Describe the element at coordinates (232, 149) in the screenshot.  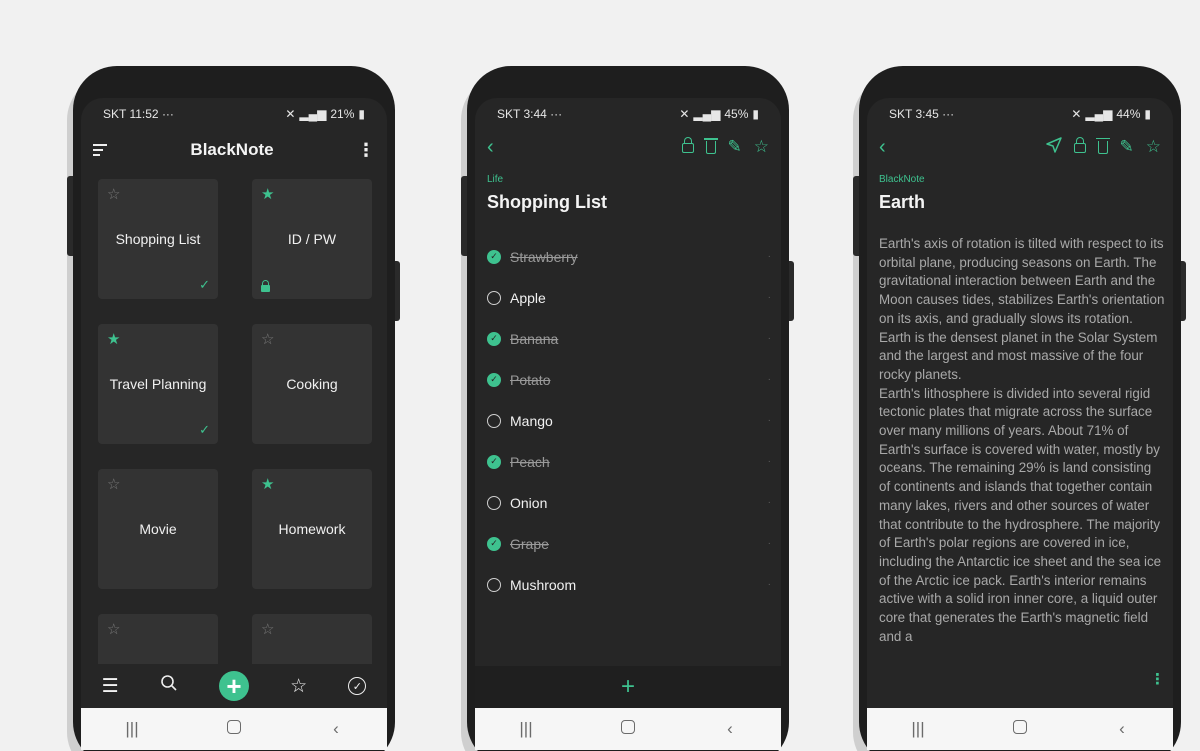
I see `app-title: BlackNote` at that location.